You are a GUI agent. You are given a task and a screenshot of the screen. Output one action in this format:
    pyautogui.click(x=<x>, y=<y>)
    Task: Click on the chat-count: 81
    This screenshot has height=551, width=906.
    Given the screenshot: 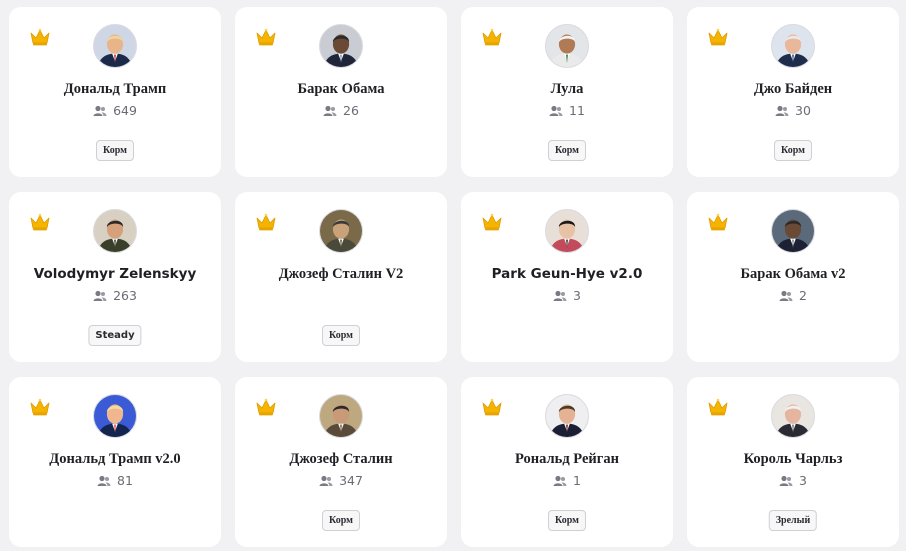 What is the action you would take?
    pyautogui.click(x=115, y=480)
    